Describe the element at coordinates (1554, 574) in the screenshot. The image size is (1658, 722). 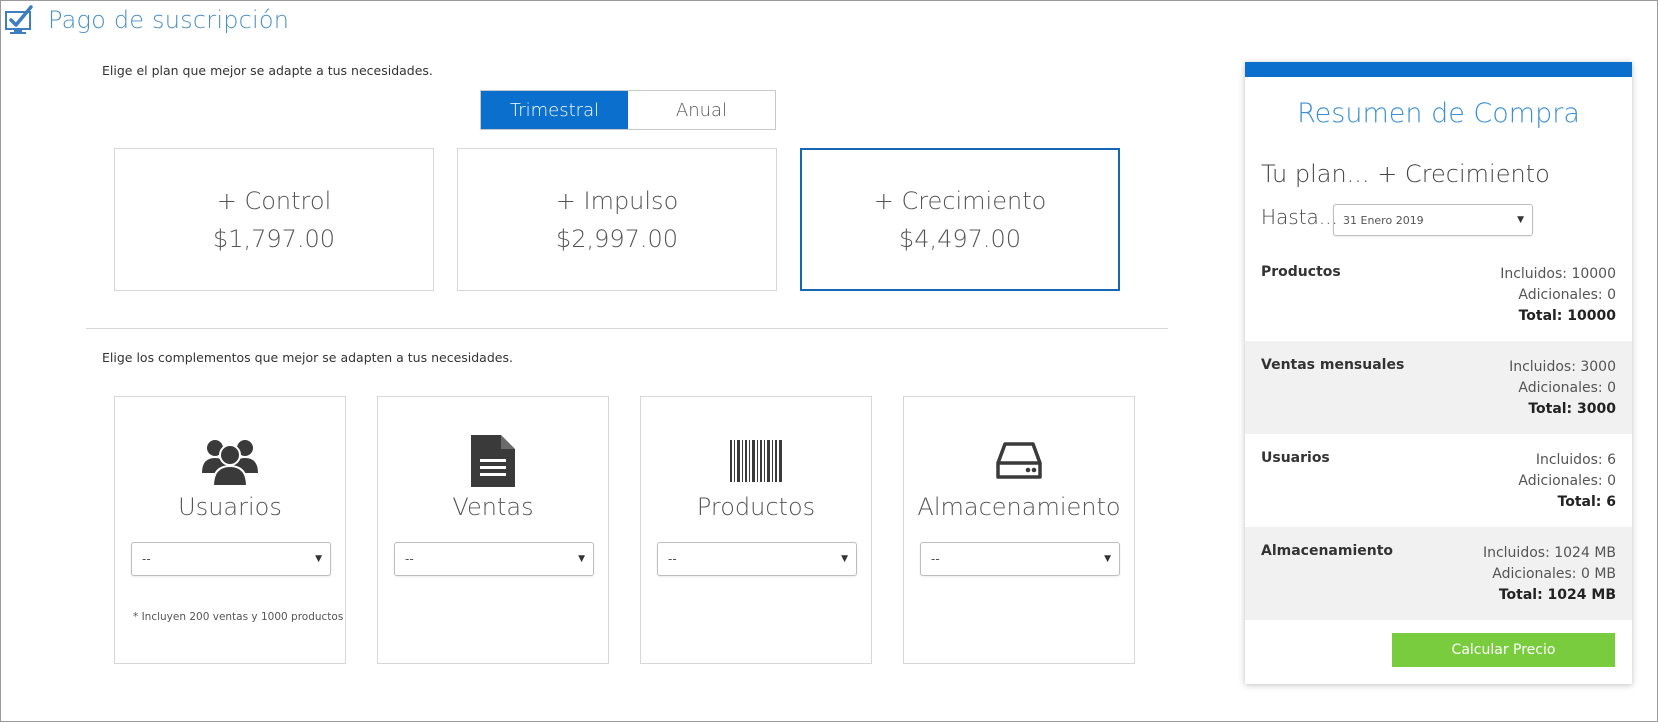
I see `additional-value: Adicionales: 0 MB` at that location.